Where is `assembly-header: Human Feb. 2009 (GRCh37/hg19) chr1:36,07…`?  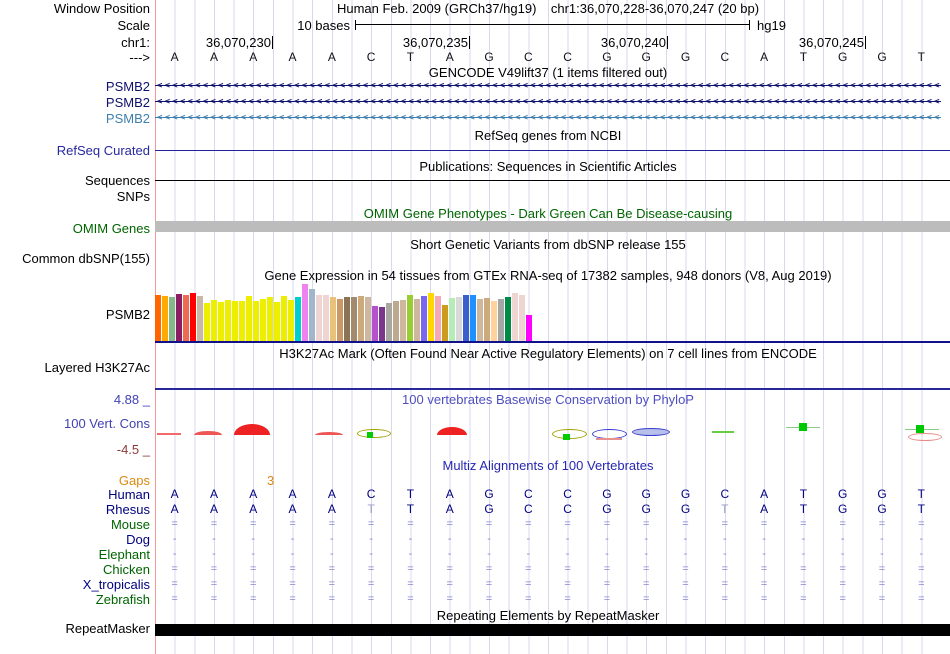 assembly-header: Human Feb. 2009 (GRCh37/hg19) chr1:36,07… is located at coordinates (548, 8).